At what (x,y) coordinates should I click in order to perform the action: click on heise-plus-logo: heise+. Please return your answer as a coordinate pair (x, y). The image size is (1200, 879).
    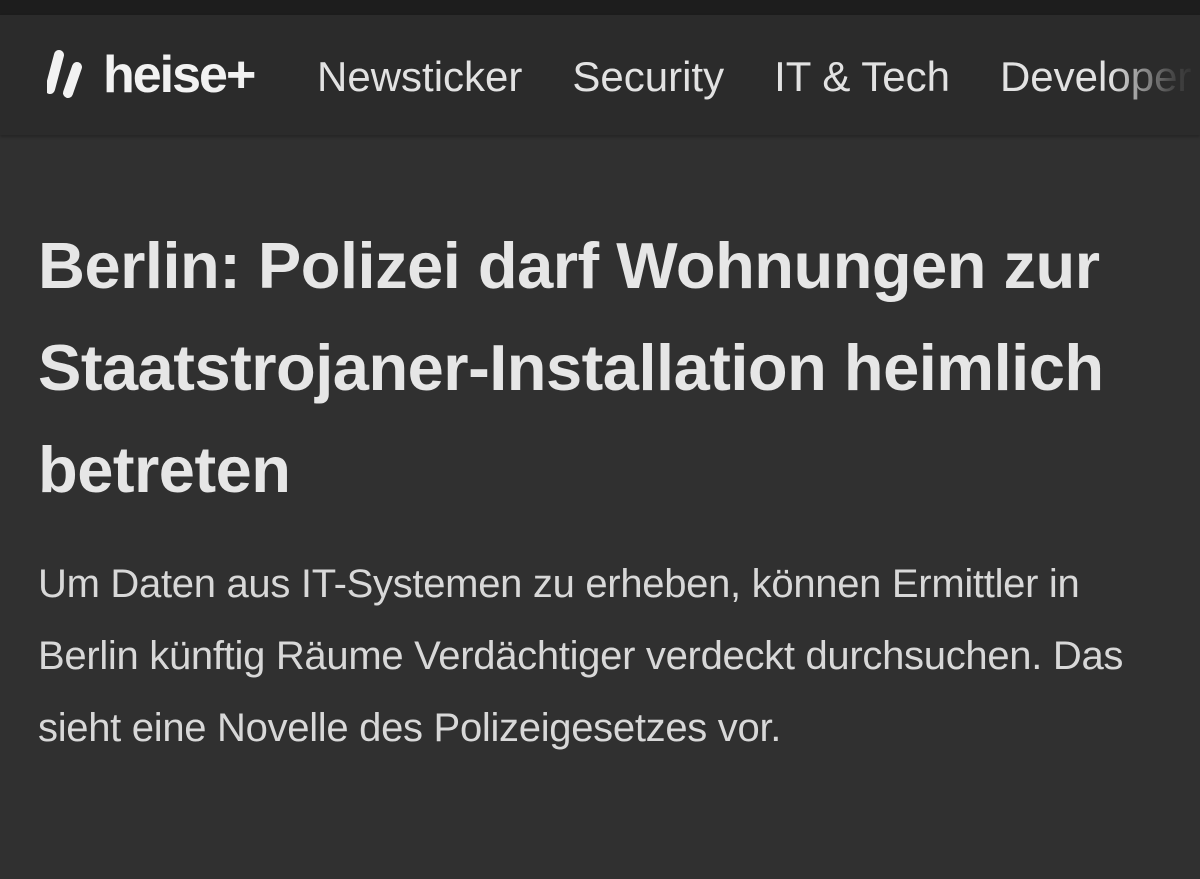
    Looking at the image, I should click on (151, 75).